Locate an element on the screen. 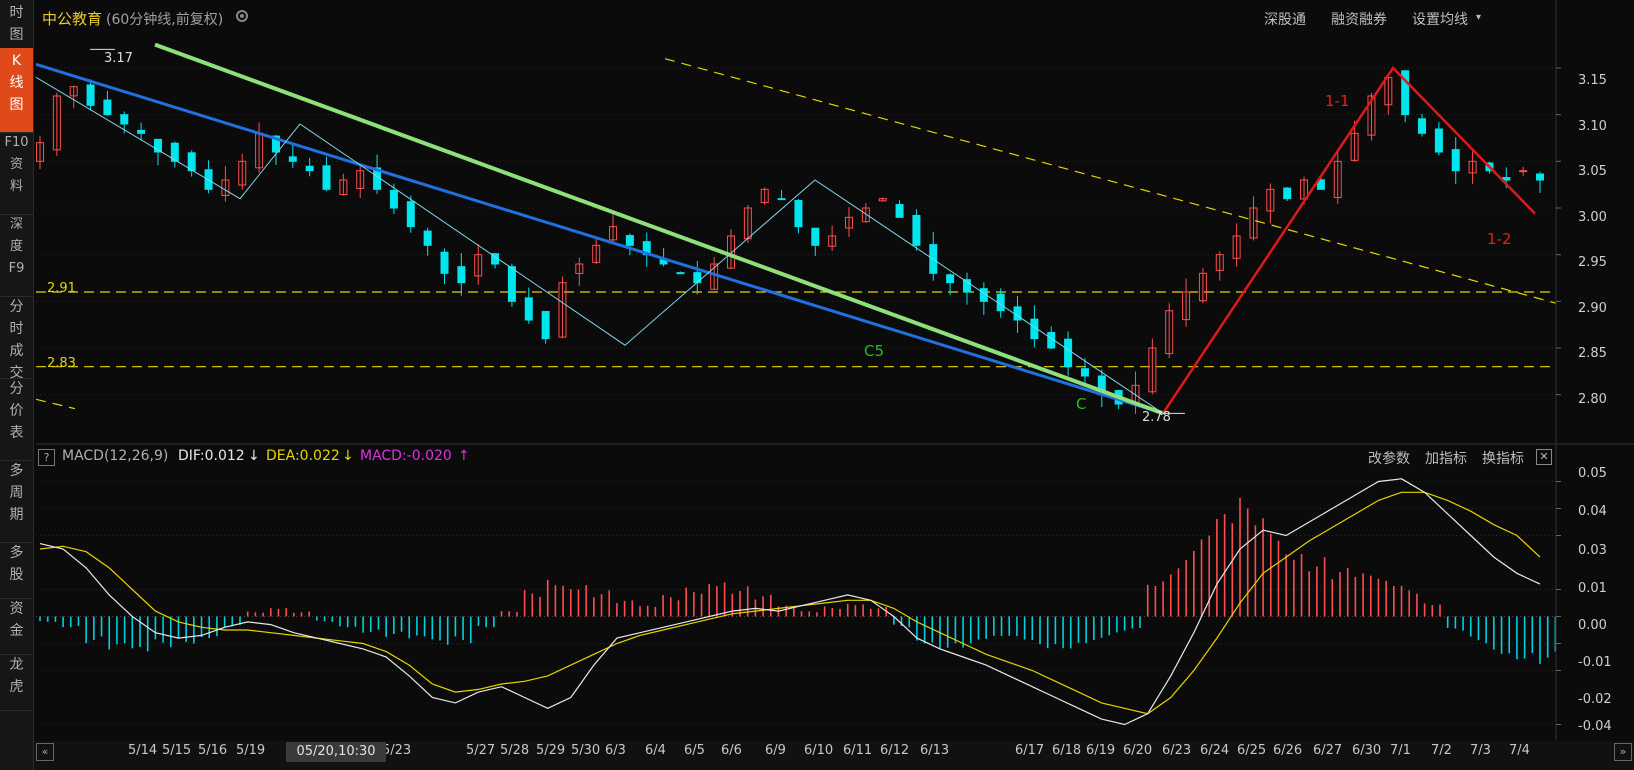  add-indicator-button: 加指标 is located at coordinates (1446, 458).